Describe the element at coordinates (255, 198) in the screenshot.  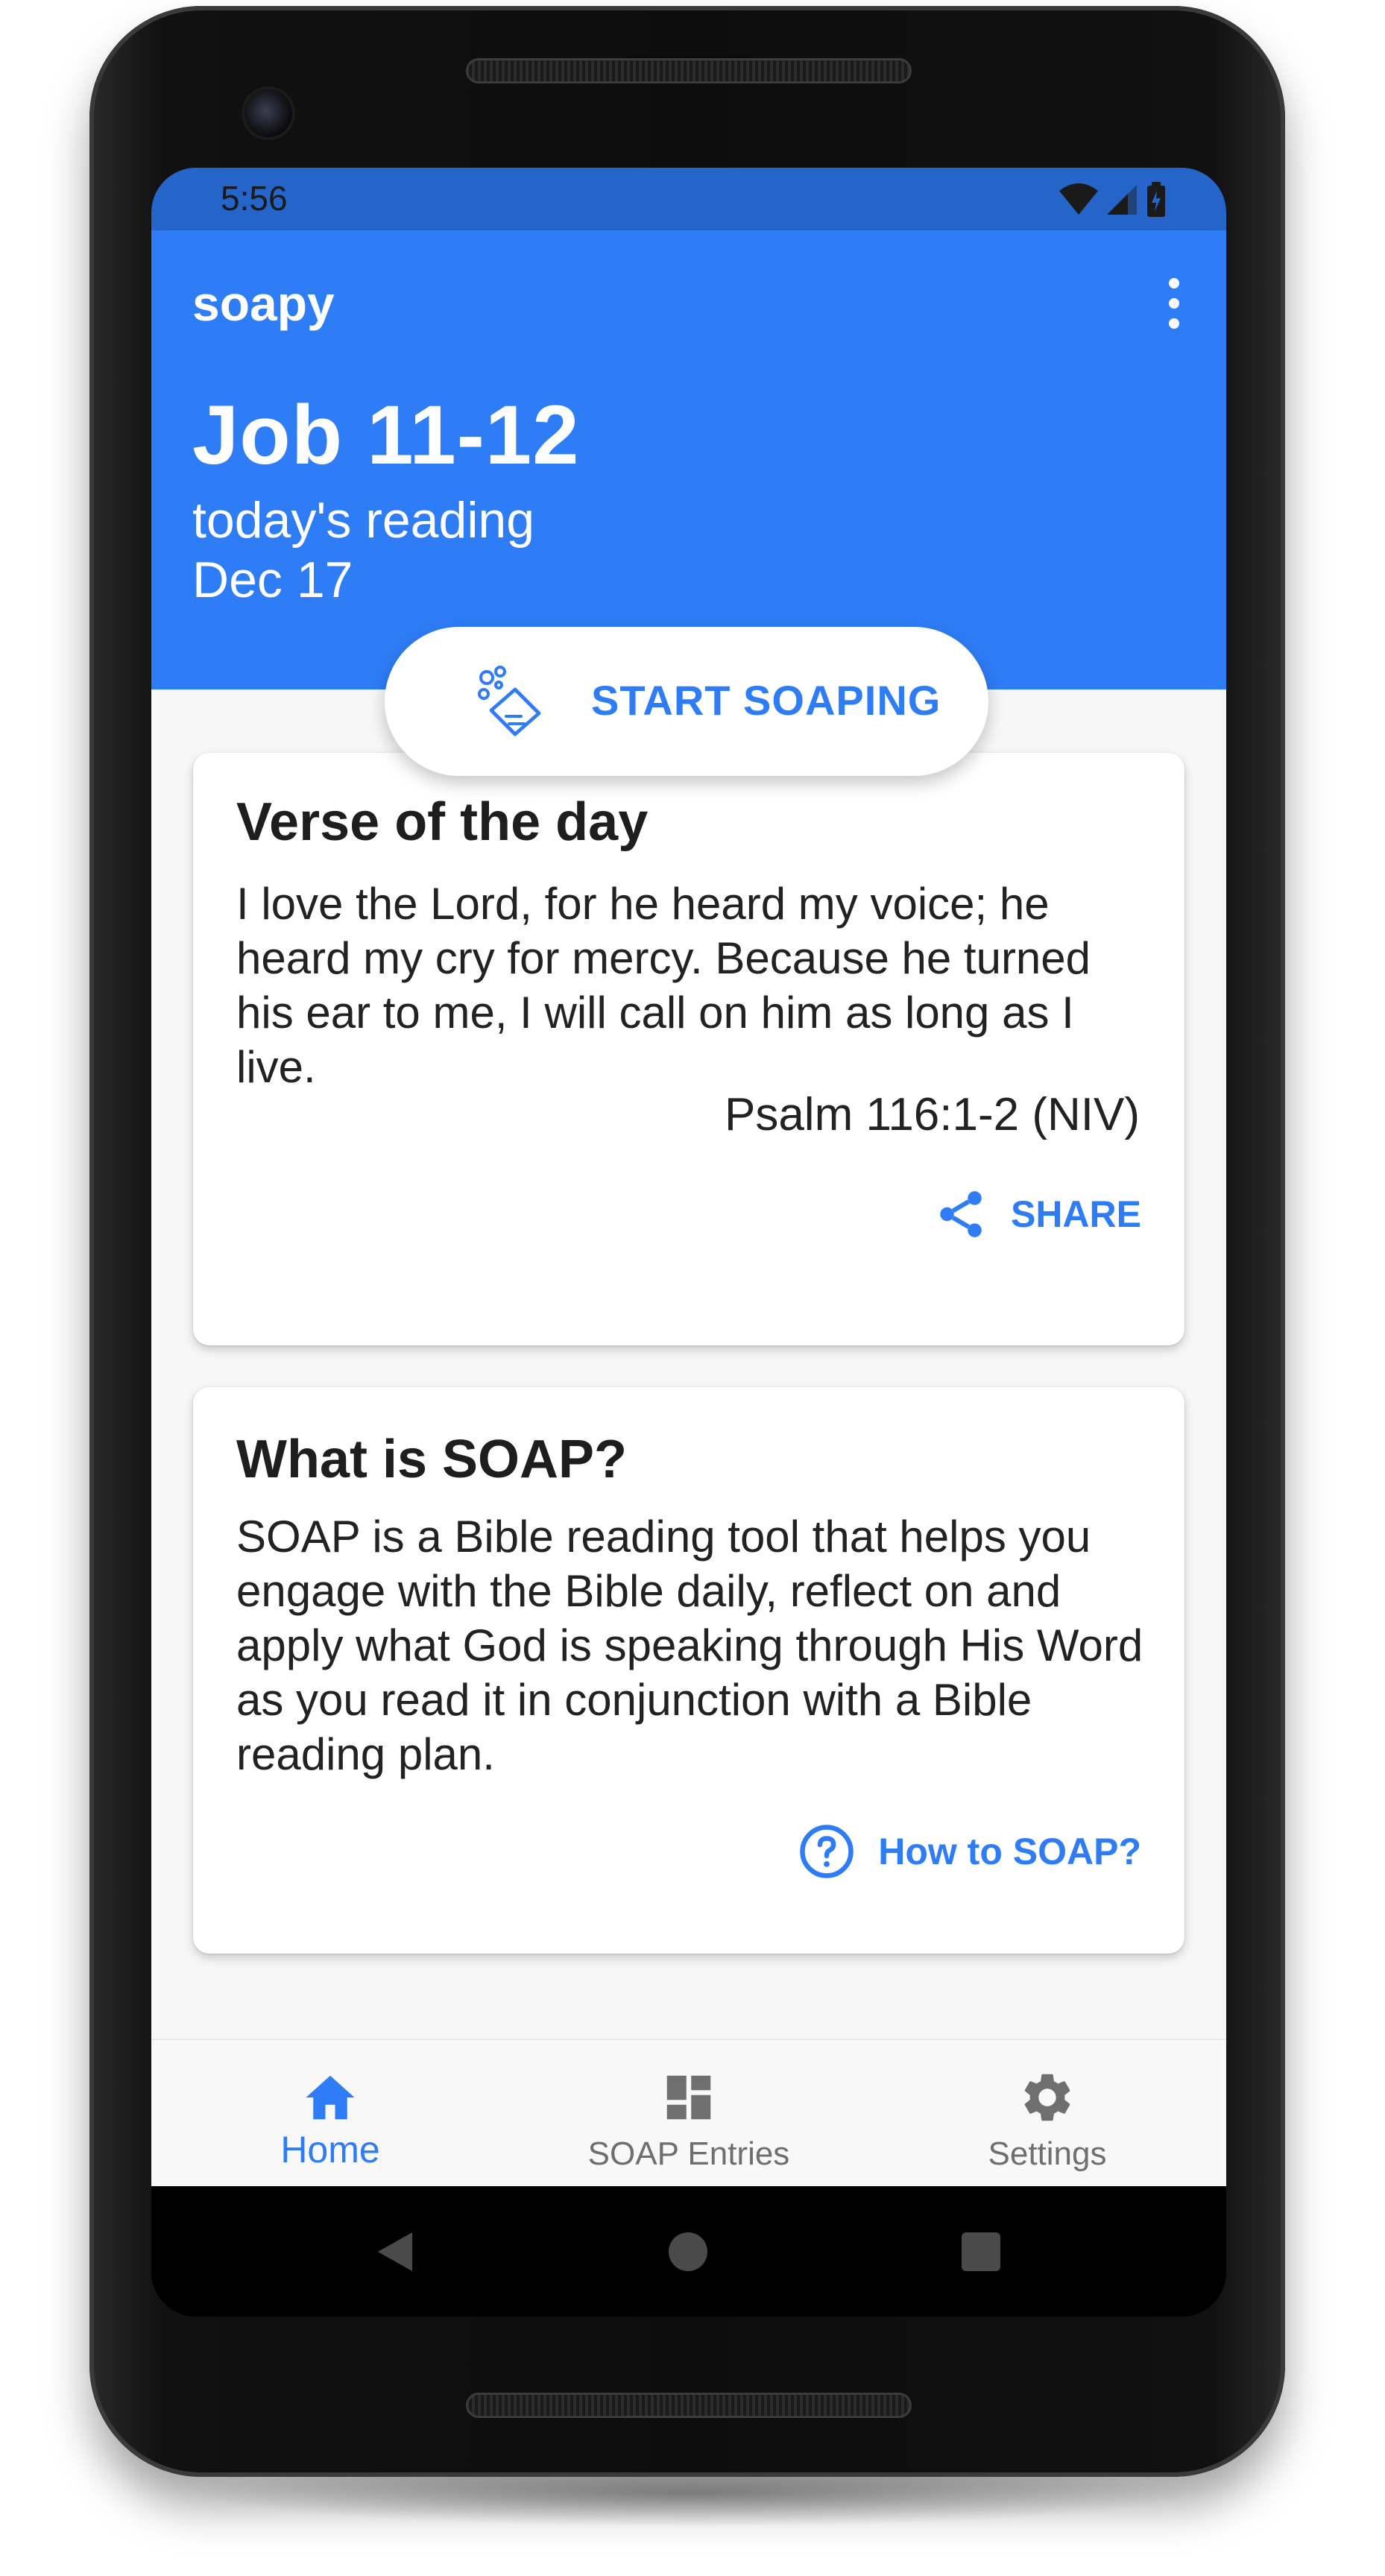
I see `status-time: 5:56` at that location.